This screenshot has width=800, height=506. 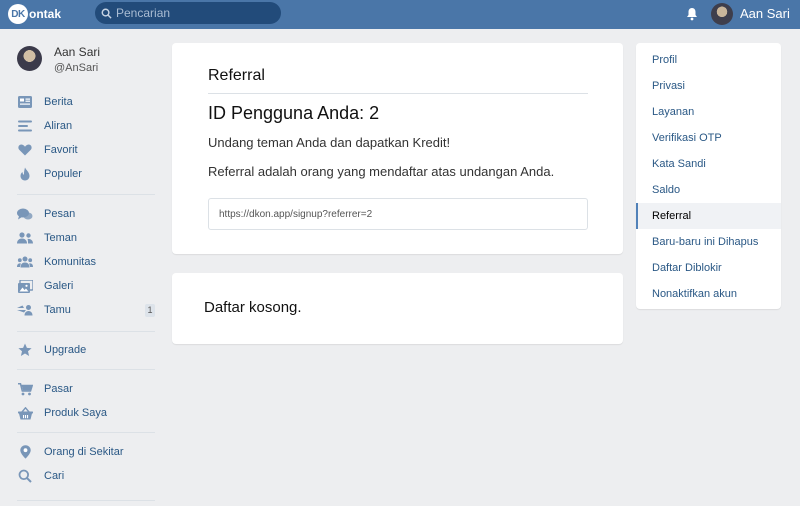 I want to click on sidebar-item-label: Teman, so click(x=61, y=238).